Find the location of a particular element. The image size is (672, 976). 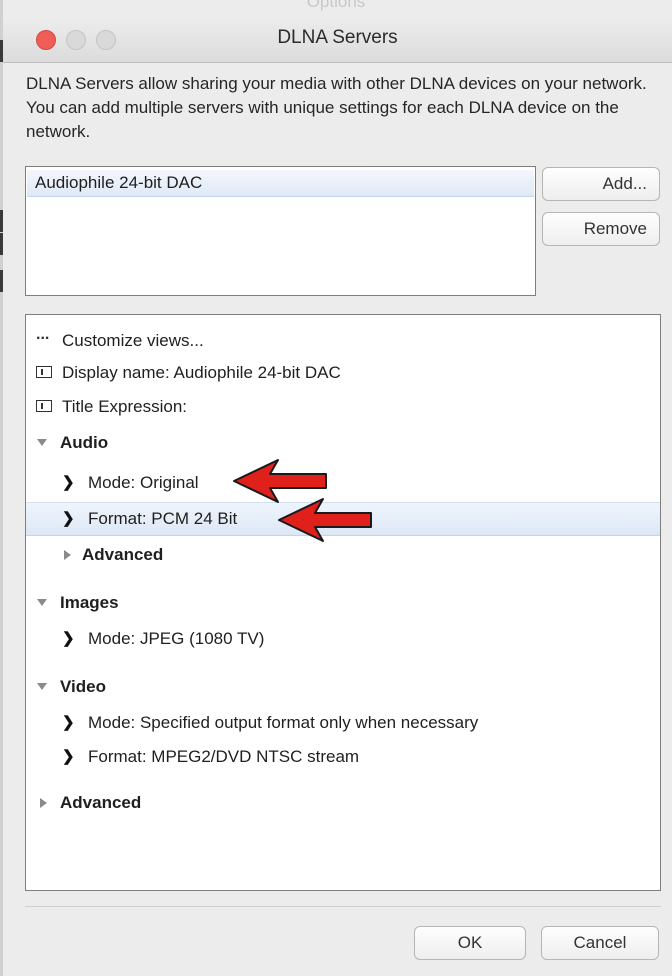

video-group-label: Video is located at coordinates (83, 686).